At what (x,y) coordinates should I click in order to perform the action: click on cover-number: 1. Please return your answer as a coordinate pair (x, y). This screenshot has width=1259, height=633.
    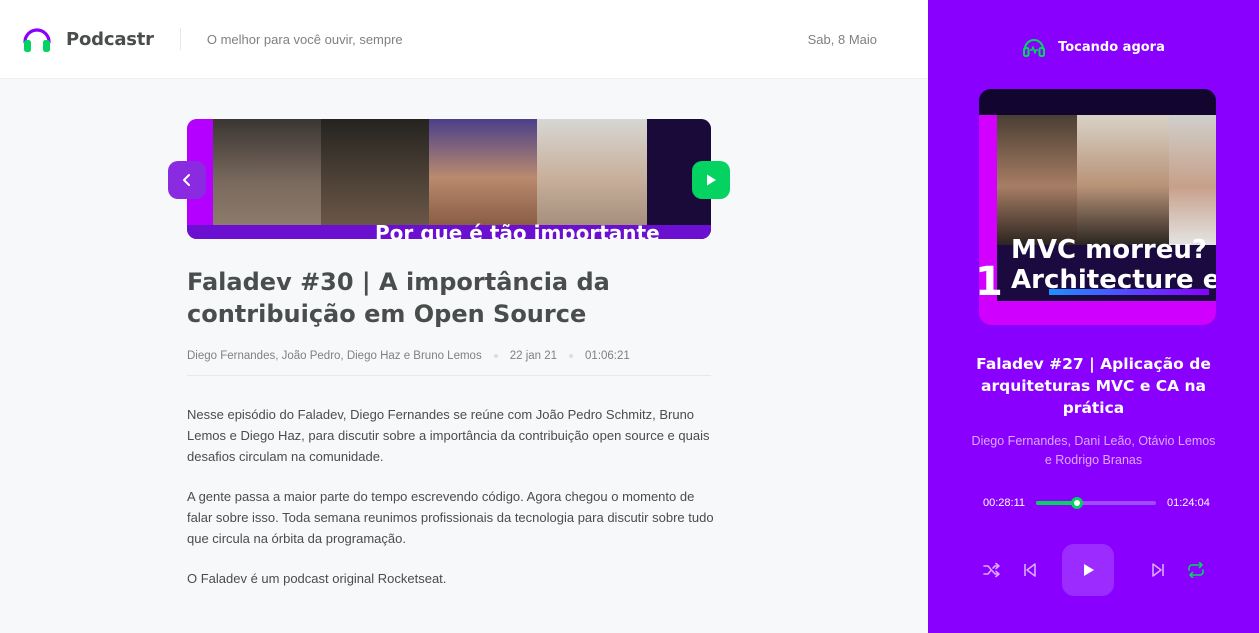
    Looking at the image, I should click on (991, 282).